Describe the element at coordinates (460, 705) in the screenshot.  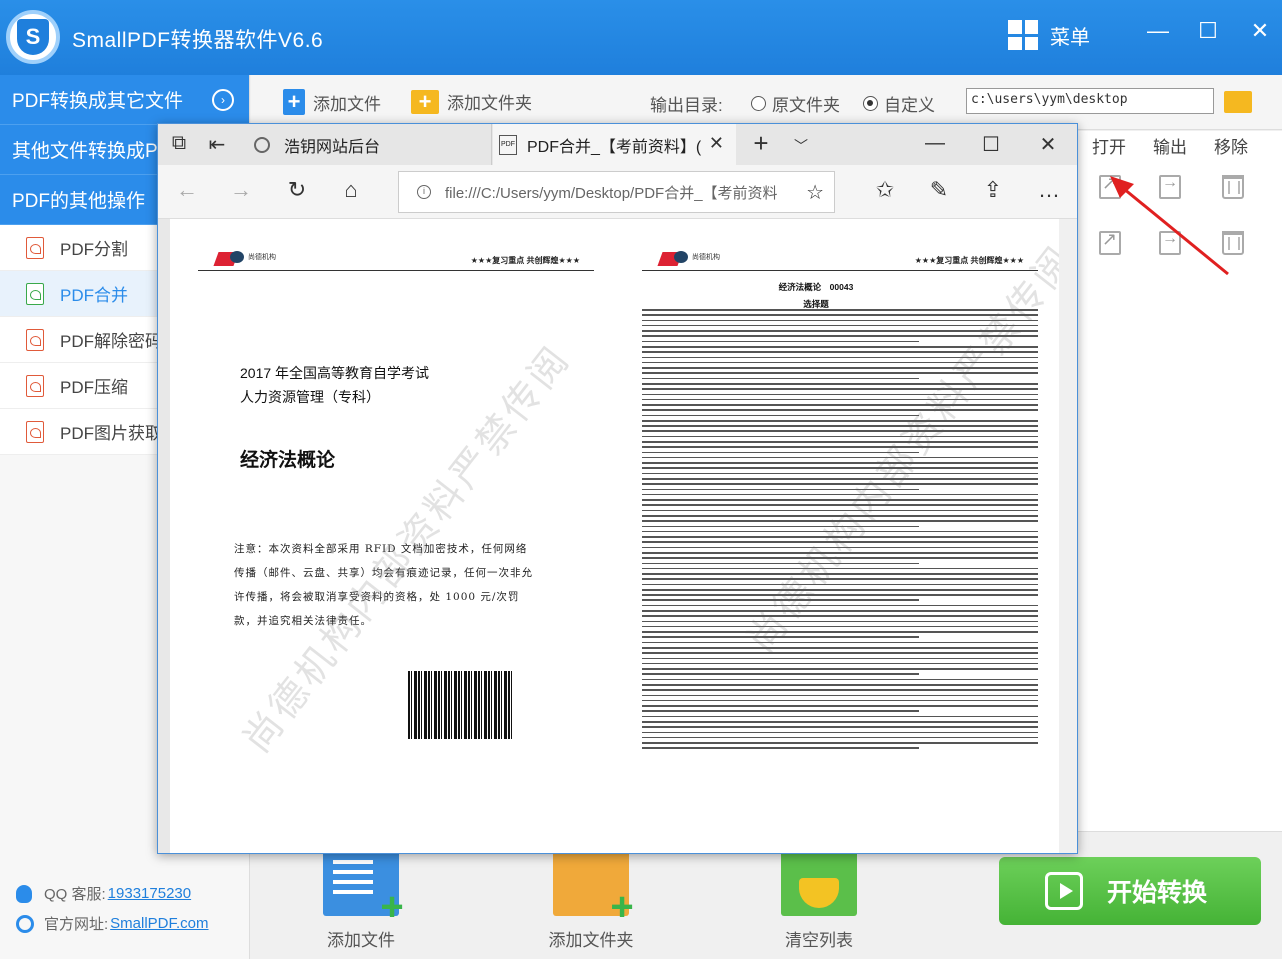
I see `barcode` at that location.